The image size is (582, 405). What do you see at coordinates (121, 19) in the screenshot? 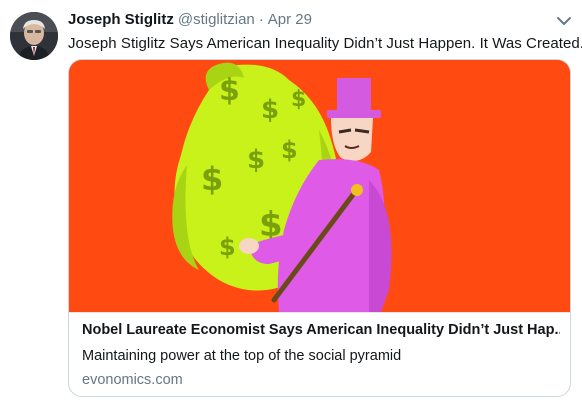
I see `author-name: Joseph Stiglitz` at bounding box center [121, 19].